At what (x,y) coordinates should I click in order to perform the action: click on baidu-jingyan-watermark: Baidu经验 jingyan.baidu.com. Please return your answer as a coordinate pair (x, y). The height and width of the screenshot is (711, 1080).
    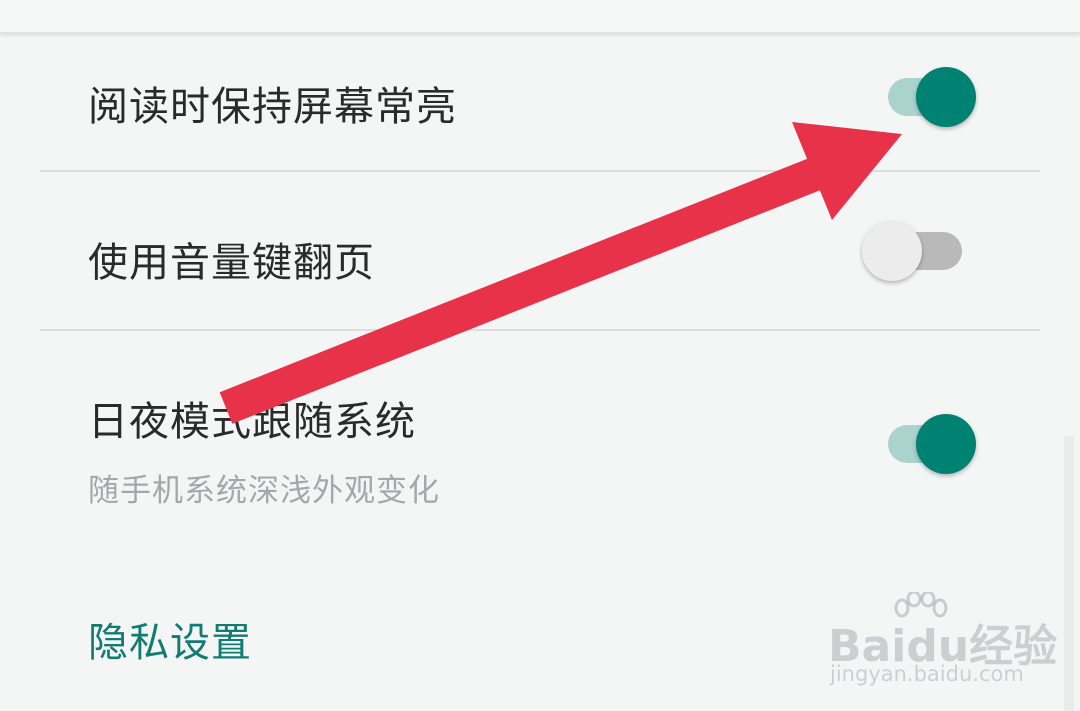
    Looking at the image, I should click on (942, 642).